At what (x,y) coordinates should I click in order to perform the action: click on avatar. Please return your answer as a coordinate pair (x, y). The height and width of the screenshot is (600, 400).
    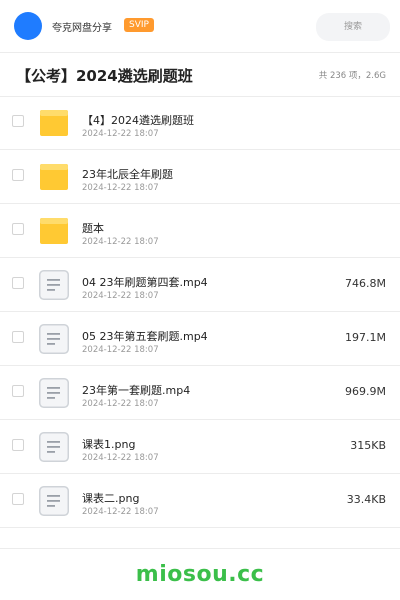
    Looking at the image, I should click on (28, 26).